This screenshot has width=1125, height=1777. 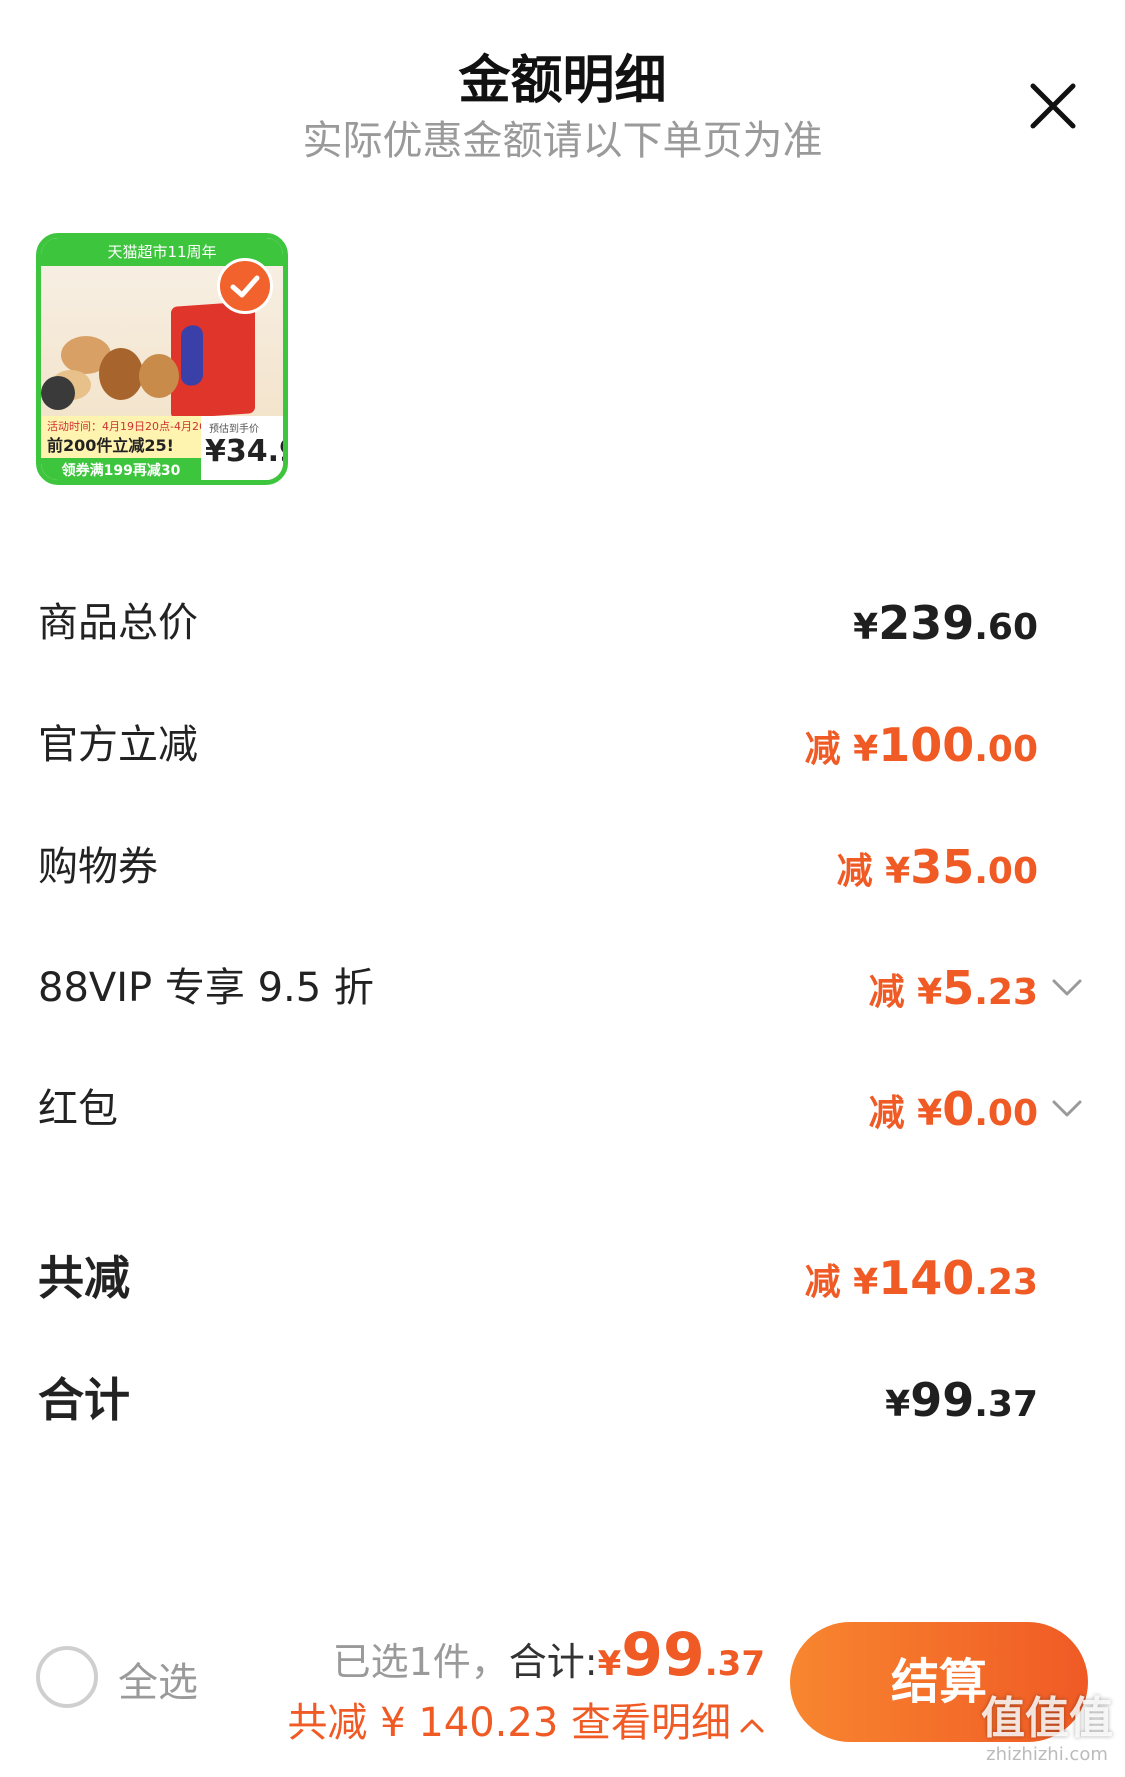 I want to click on detail-row-label: 88VIP 专享 9.5 折, so click(x=206, y=988).